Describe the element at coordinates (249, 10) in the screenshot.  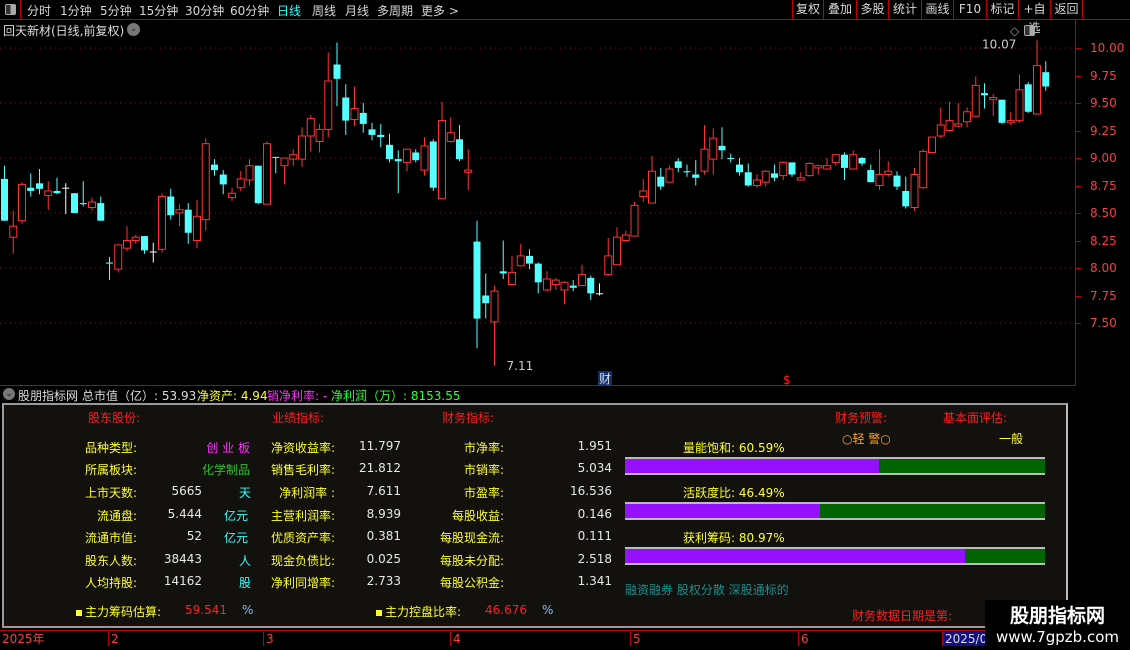
I see `period-tab-60min: 60分钟` at that location.